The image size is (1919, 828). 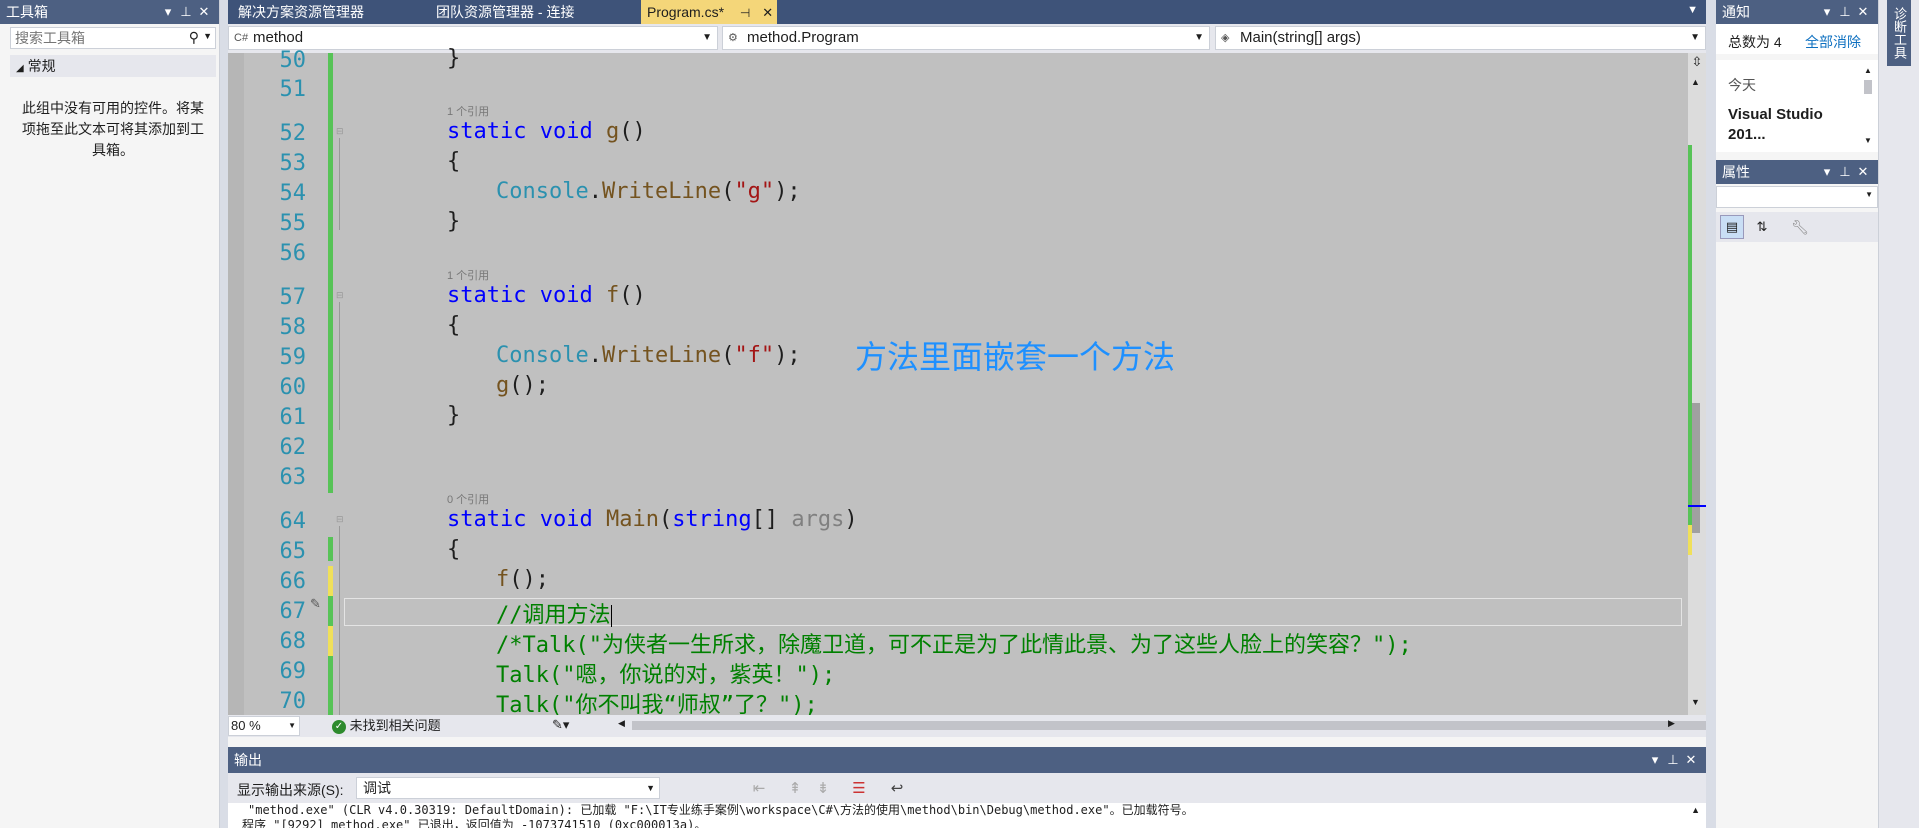 What do you see at coordinates (1797, 172) in the screenshot?
I see `properties-header: 属性 ▾ ⊥ ✕` at bounding box center [1797, 172].